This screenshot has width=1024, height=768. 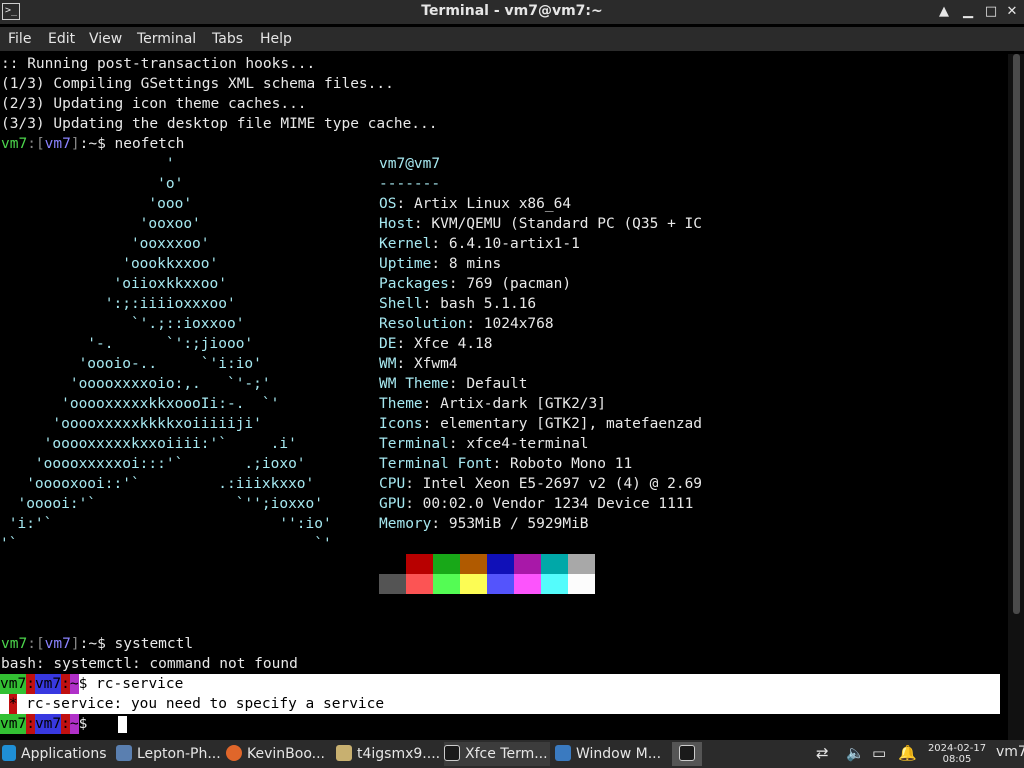 I want to click on info-value: 00:02.0 Vendor 1234 Device 1111, so click(x=558, y=504).